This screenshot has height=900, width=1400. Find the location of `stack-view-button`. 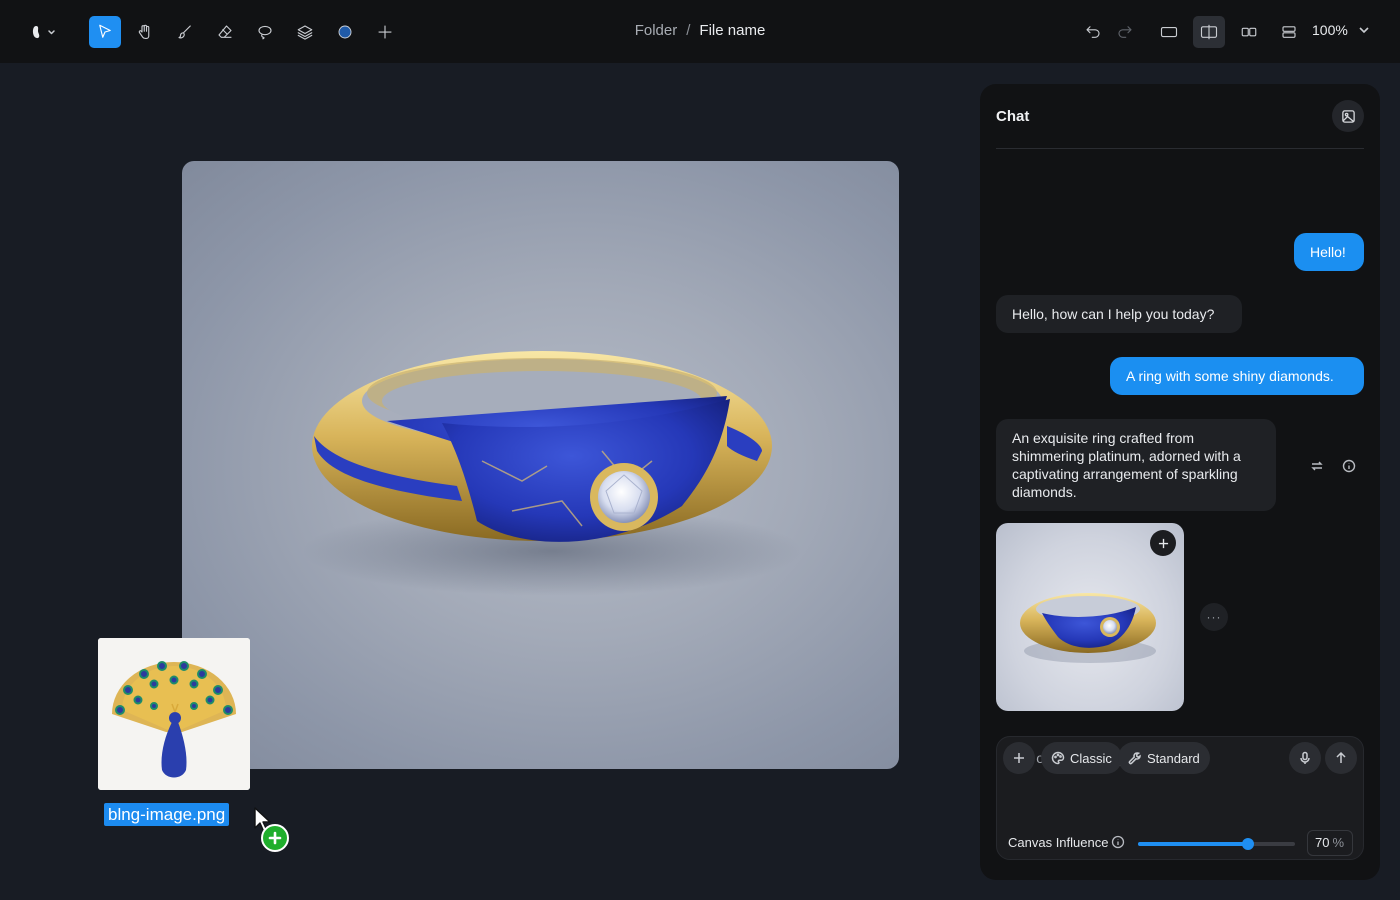

stack-view-button is located at coordinates (1289, 32).